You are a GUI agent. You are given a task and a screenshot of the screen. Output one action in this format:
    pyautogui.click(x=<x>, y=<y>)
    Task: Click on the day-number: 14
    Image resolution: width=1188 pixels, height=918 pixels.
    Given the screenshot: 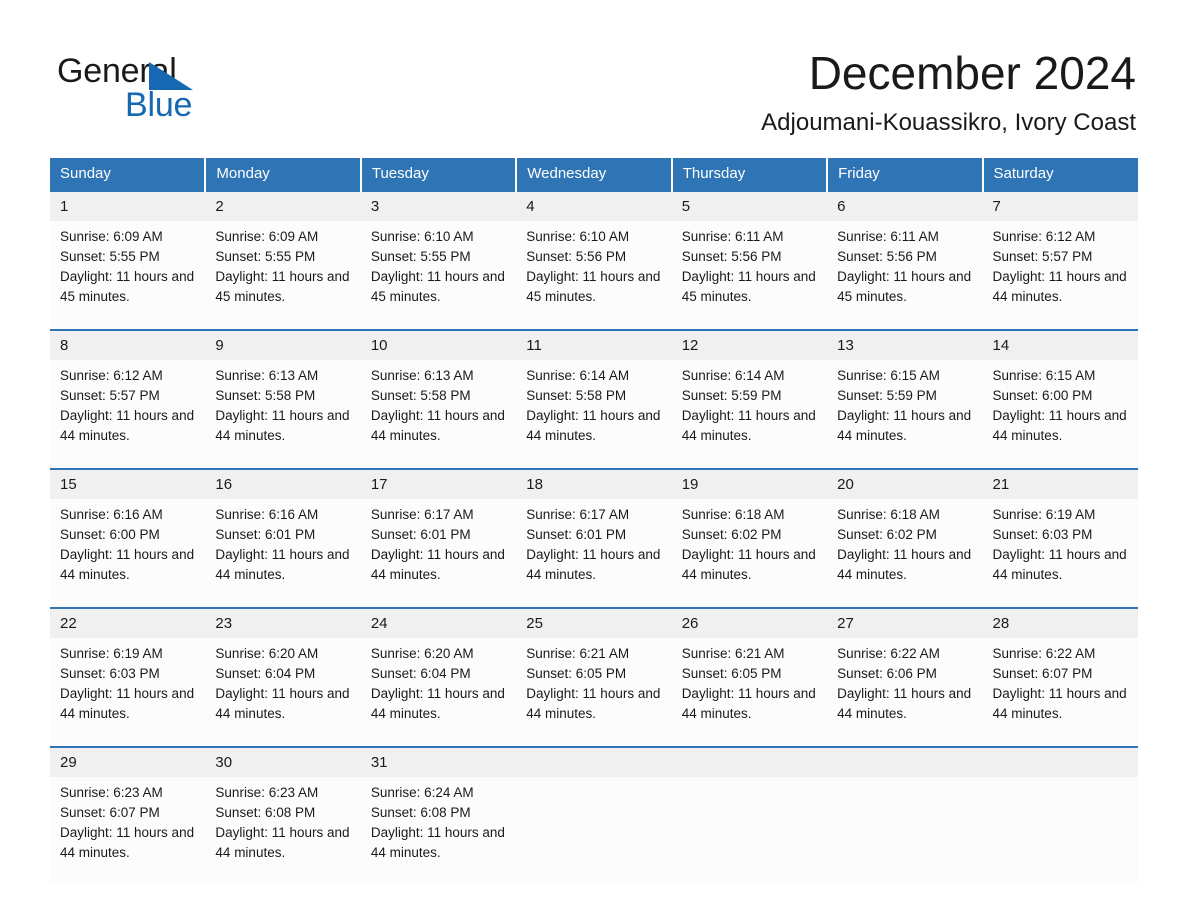 What is the action you would take?
    pyautogui.click(x=1060, y=344)
    